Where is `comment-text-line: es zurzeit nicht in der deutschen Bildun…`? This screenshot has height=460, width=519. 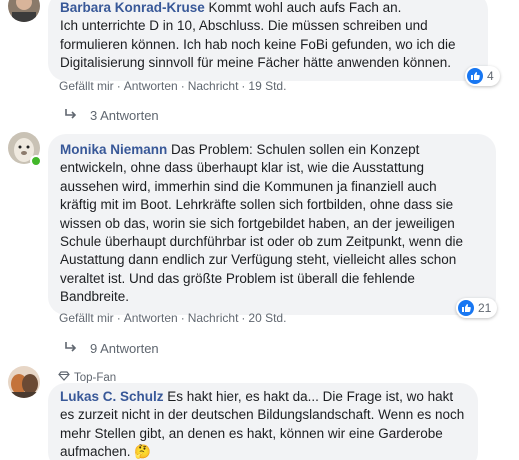 comment-text-line: es zurzeit nicht in der deutschen Bildun… is located at coordinates (262, 415).